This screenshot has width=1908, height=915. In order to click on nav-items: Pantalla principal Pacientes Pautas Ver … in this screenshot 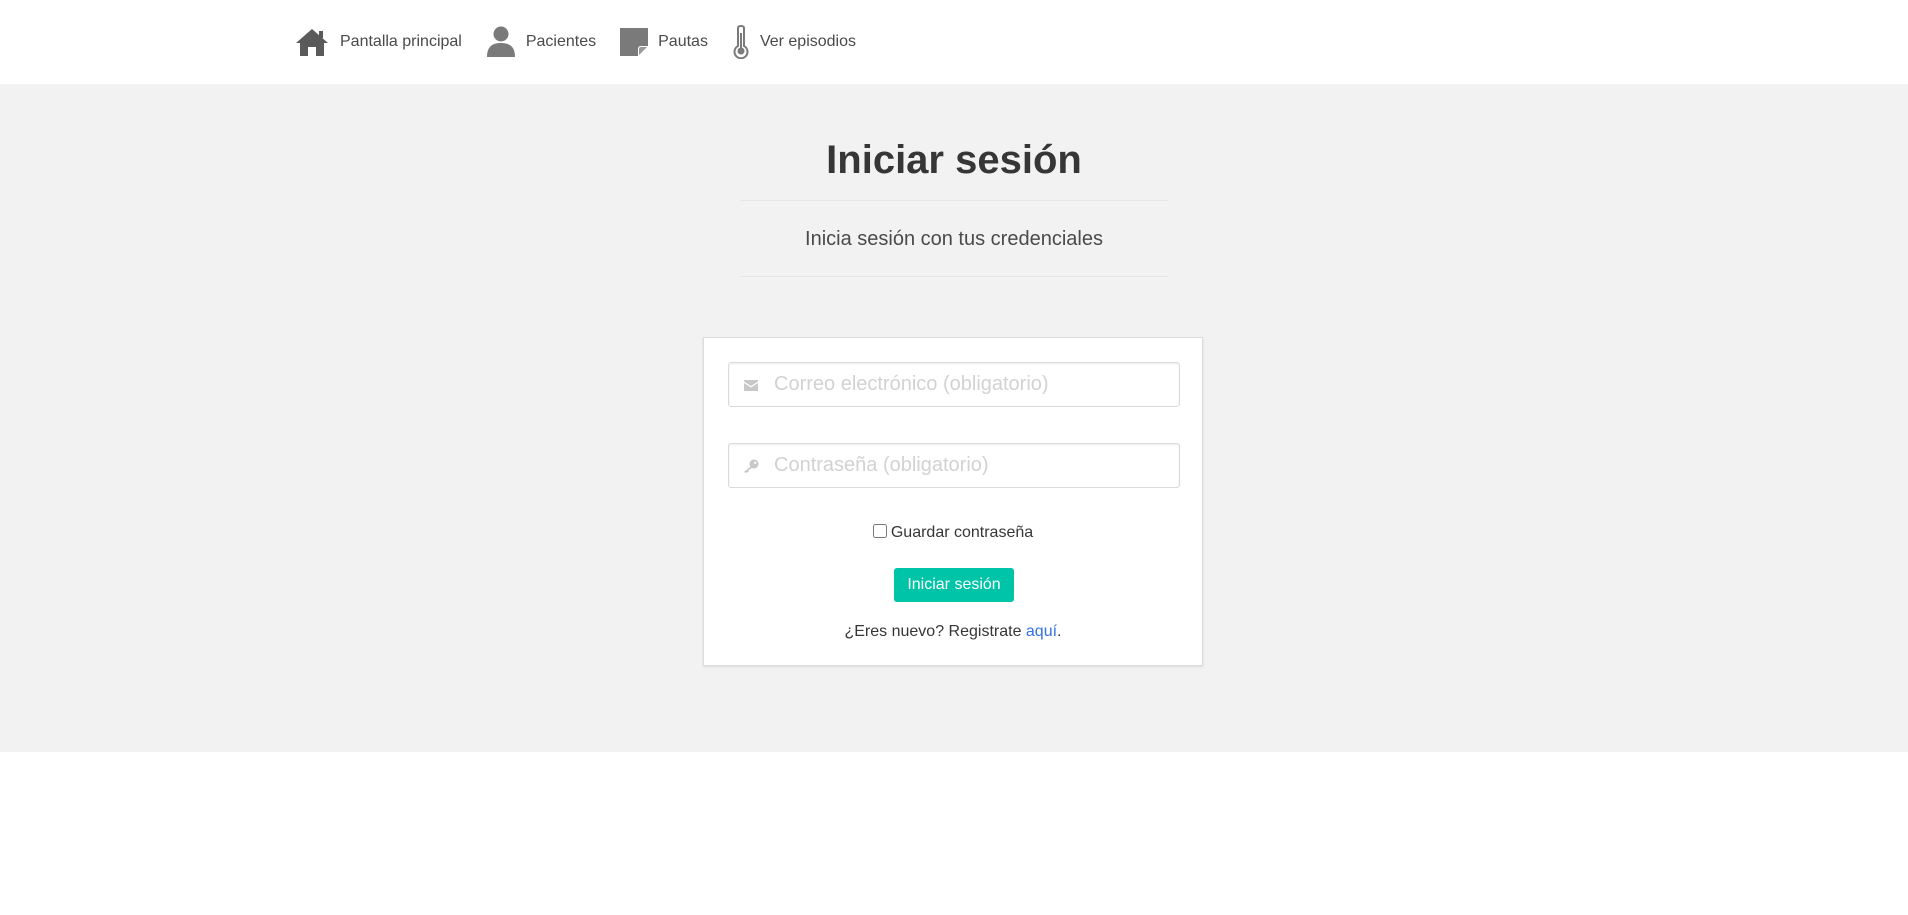, I will do `click(587, 42)`.